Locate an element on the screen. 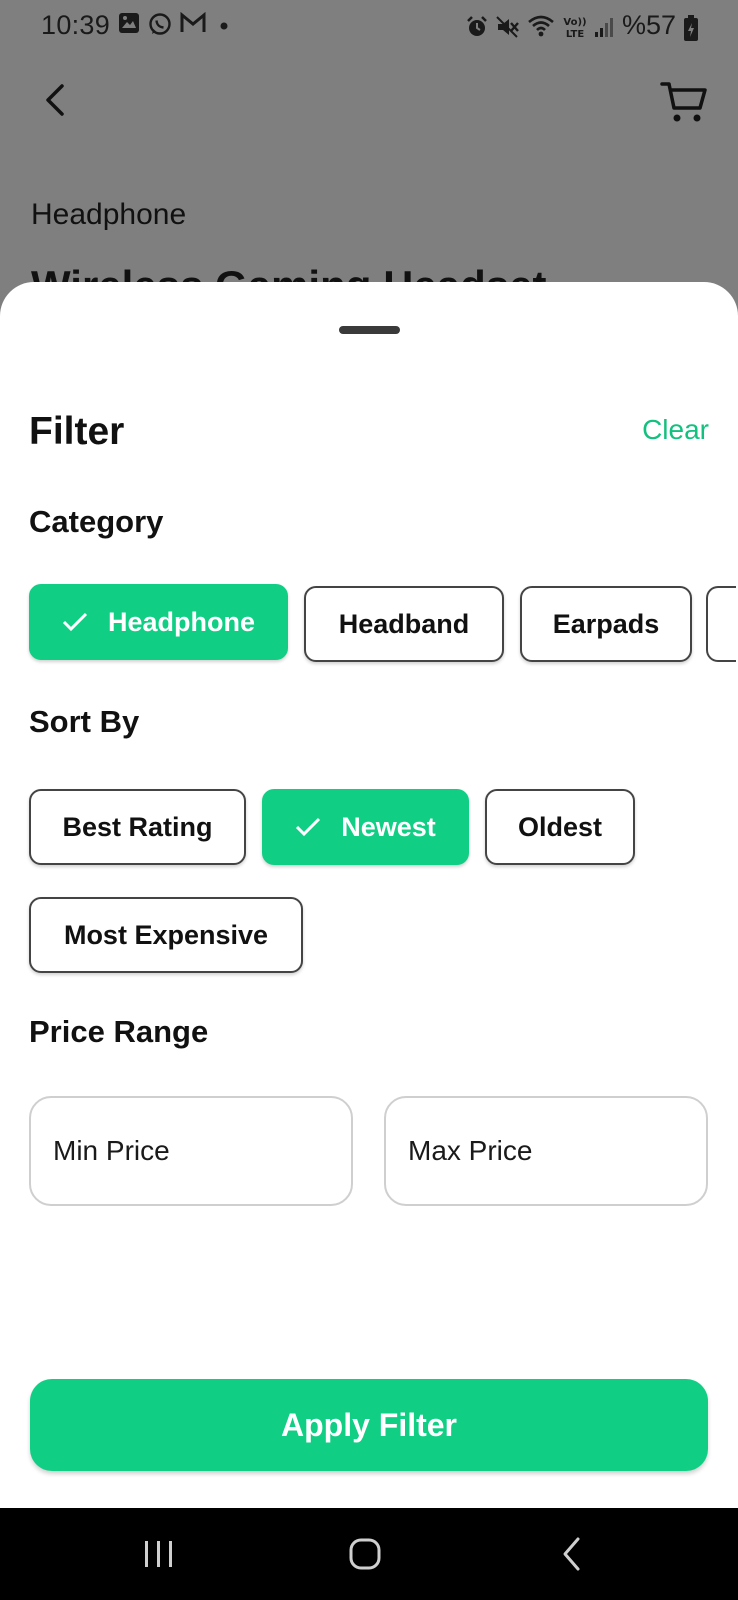 This screenshot has height=1600, width=738. sort-chip-oldest: Oldest is located at coordinates (560, 827).